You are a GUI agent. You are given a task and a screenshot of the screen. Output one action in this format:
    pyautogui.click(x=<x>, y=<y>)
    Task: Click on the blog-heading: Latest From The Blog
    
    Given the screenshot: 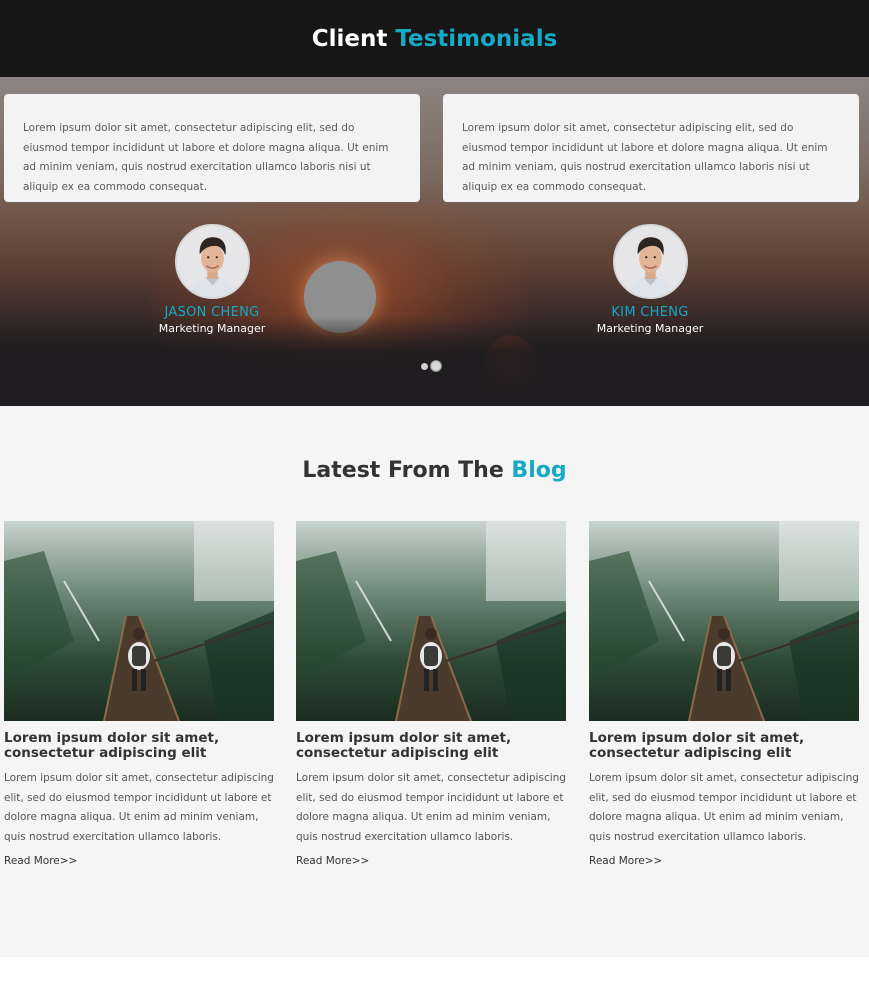 What is the action you would take?
    pyautogui.click(x=434, y=470)
    